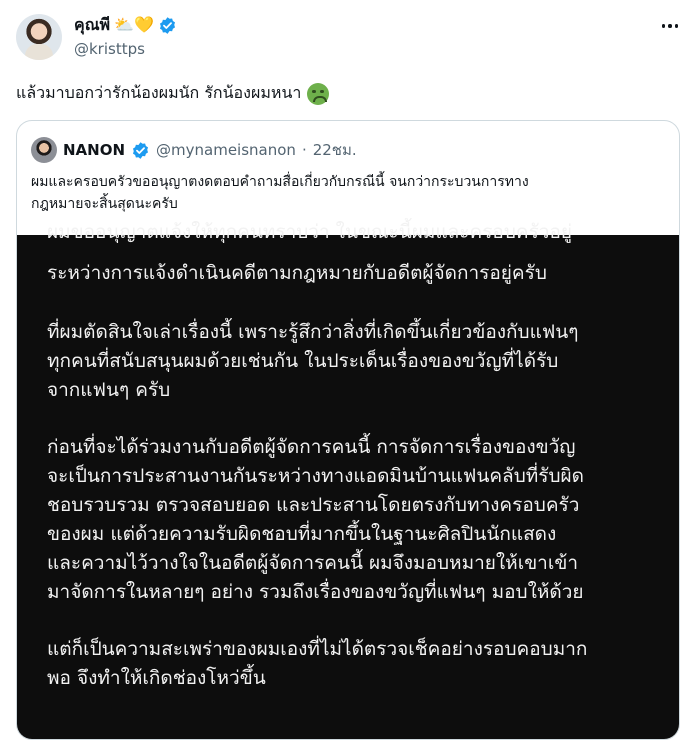 This screenshot has height=740, width=700. Describe the element at coordinates (318, 93) in the screenshot. I see `sick-face-emoji-icon` at that location.